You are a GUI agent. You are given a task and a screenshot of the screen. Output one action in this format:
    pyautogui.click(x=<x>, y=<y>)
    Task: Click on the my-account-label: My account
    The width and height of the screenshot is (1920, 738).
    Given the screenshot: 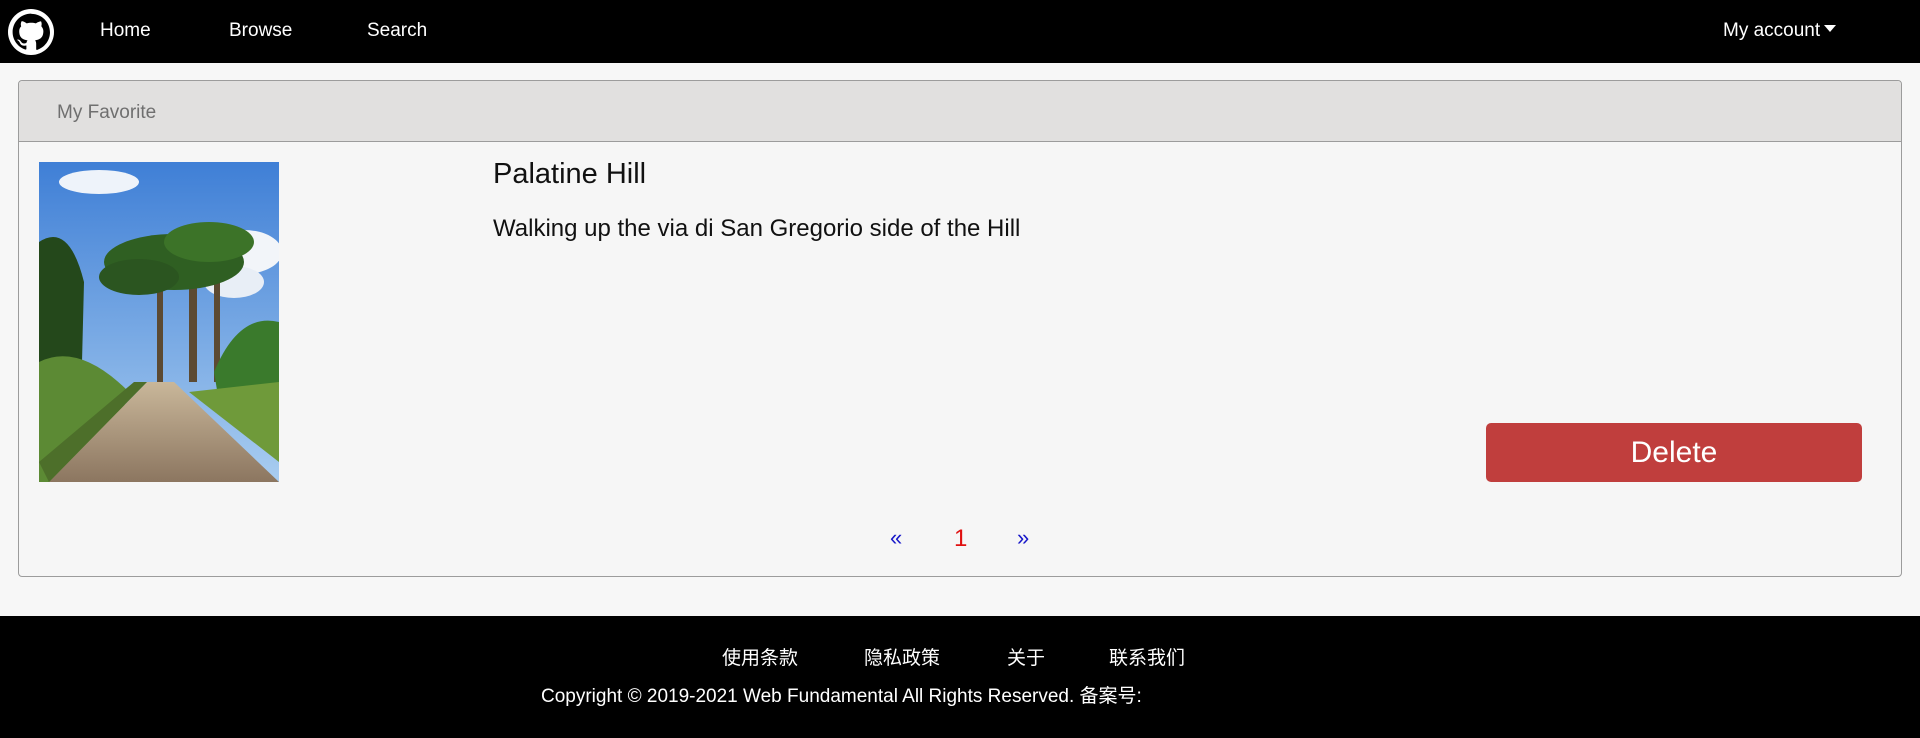 What is the action you would take?
    pyautogui.click(x=1772, y=30)
    